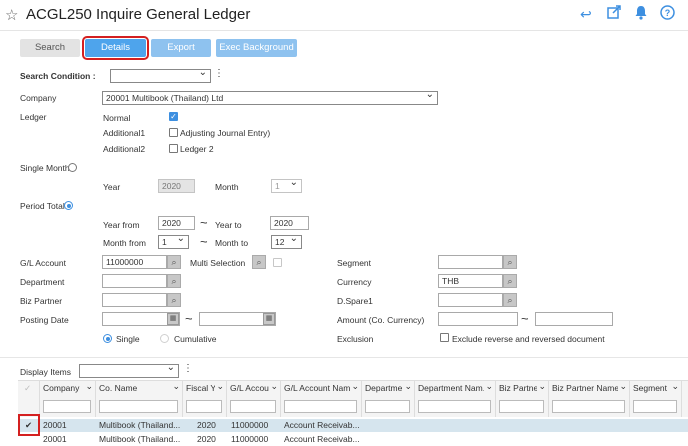 The width and height of the screenshot is (688, 446). I want to click on additional2-label: Additional2, so click(124, 149).